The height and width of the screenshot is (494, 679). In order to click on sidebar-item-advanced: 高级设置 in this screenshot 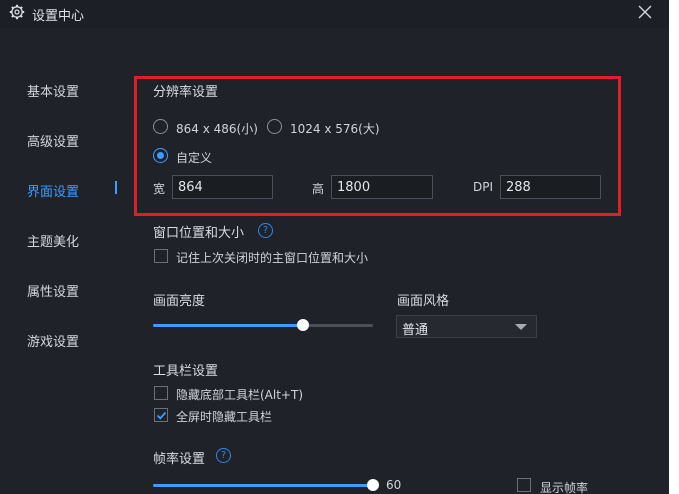, I will do `click(53, 140)`.